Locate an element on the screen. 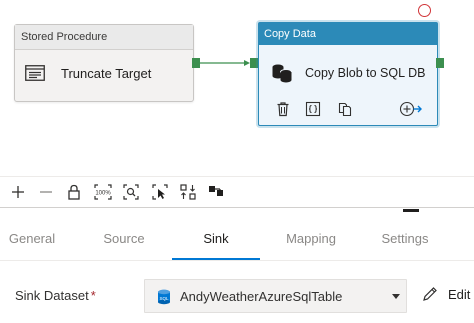  sink-dataset-label-text: Sink Dataset is located at coordinates (52, 295).